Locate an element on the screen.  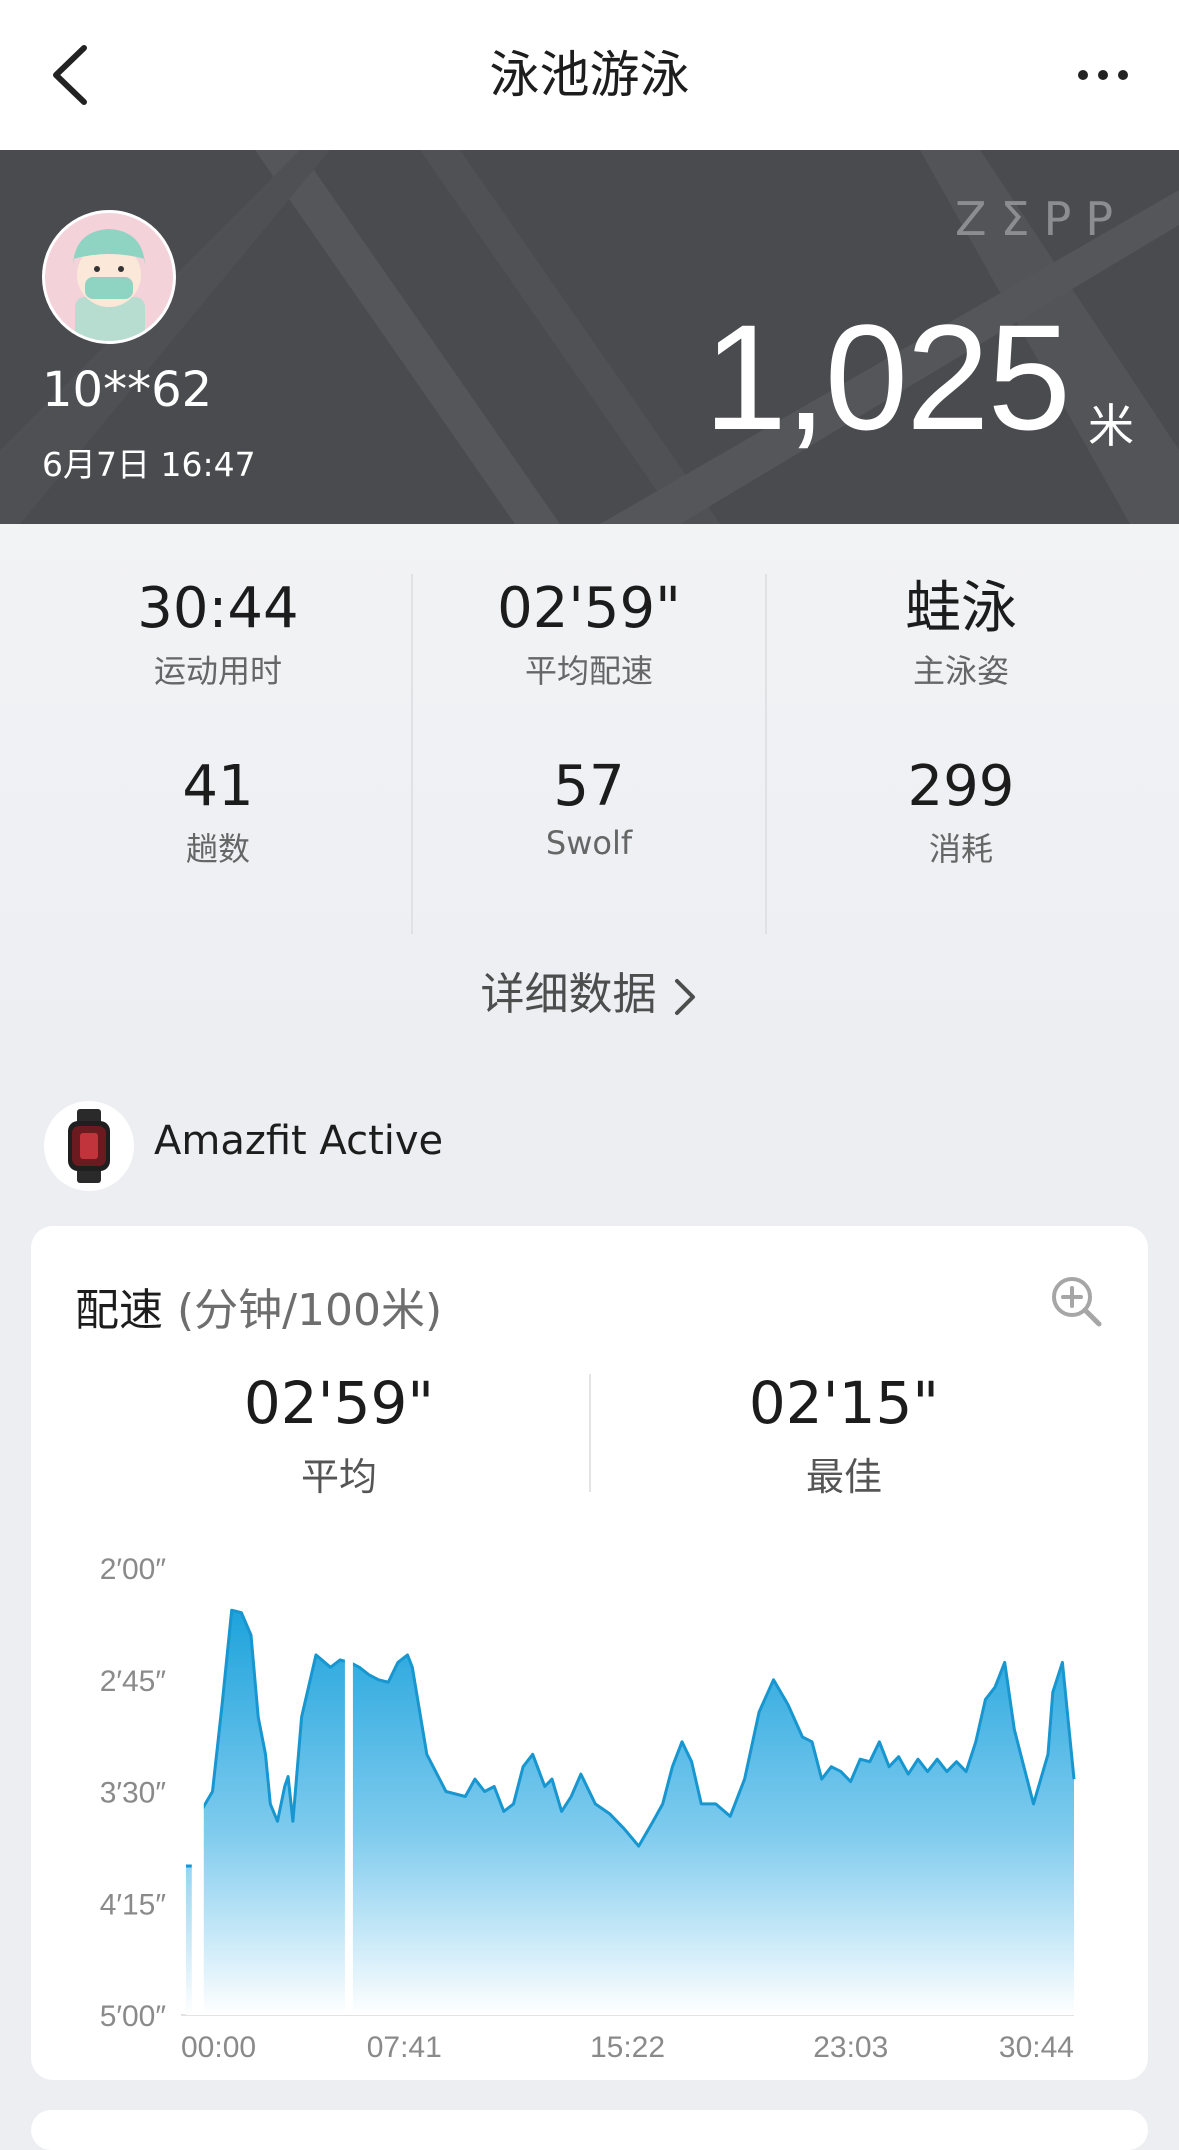
user-name: 10**62 is located at coordinates (127, 390).